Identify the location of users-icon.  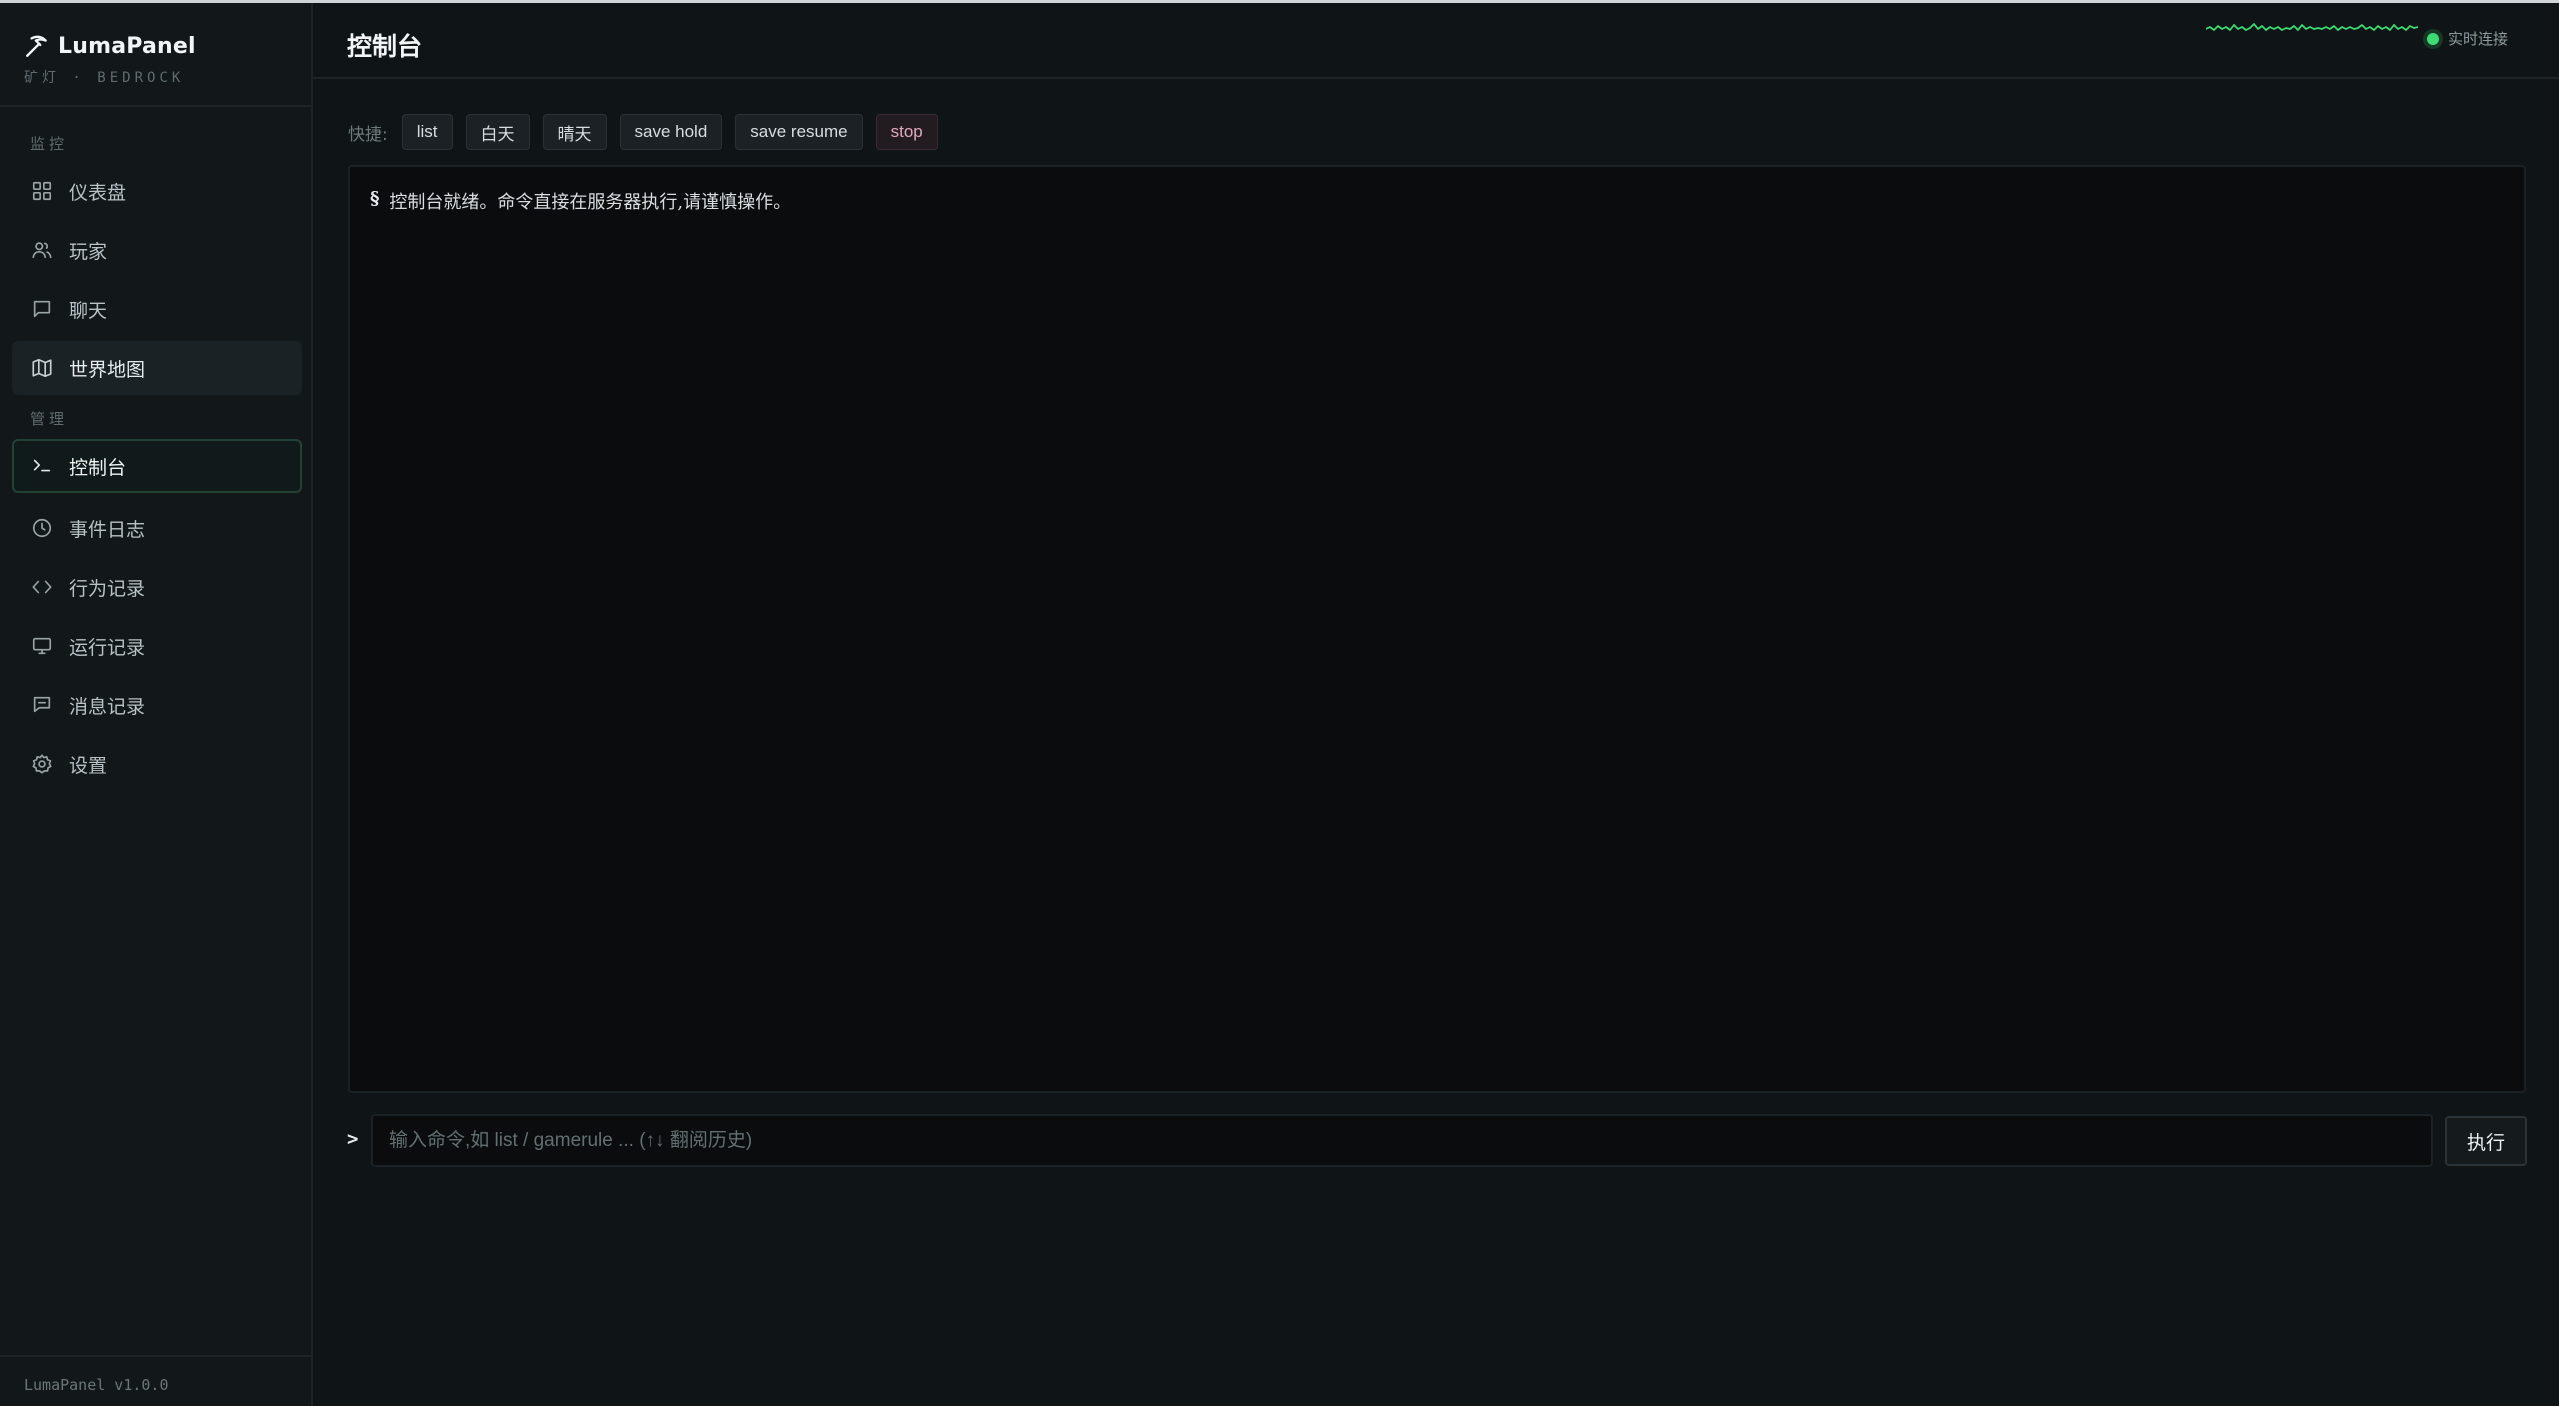
(42, 250).